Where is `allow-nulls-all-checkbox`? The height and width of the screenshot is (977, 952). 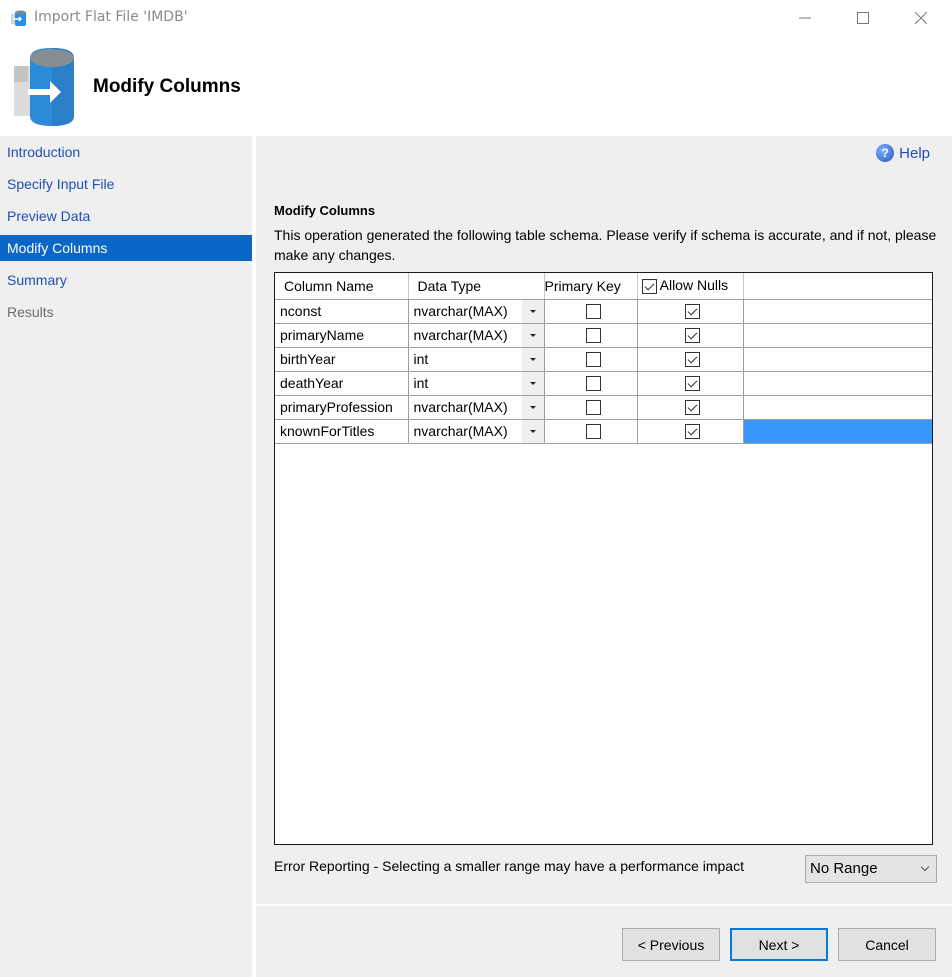 allow-nulls-all-checkbox is located at coordinates (649, 287).